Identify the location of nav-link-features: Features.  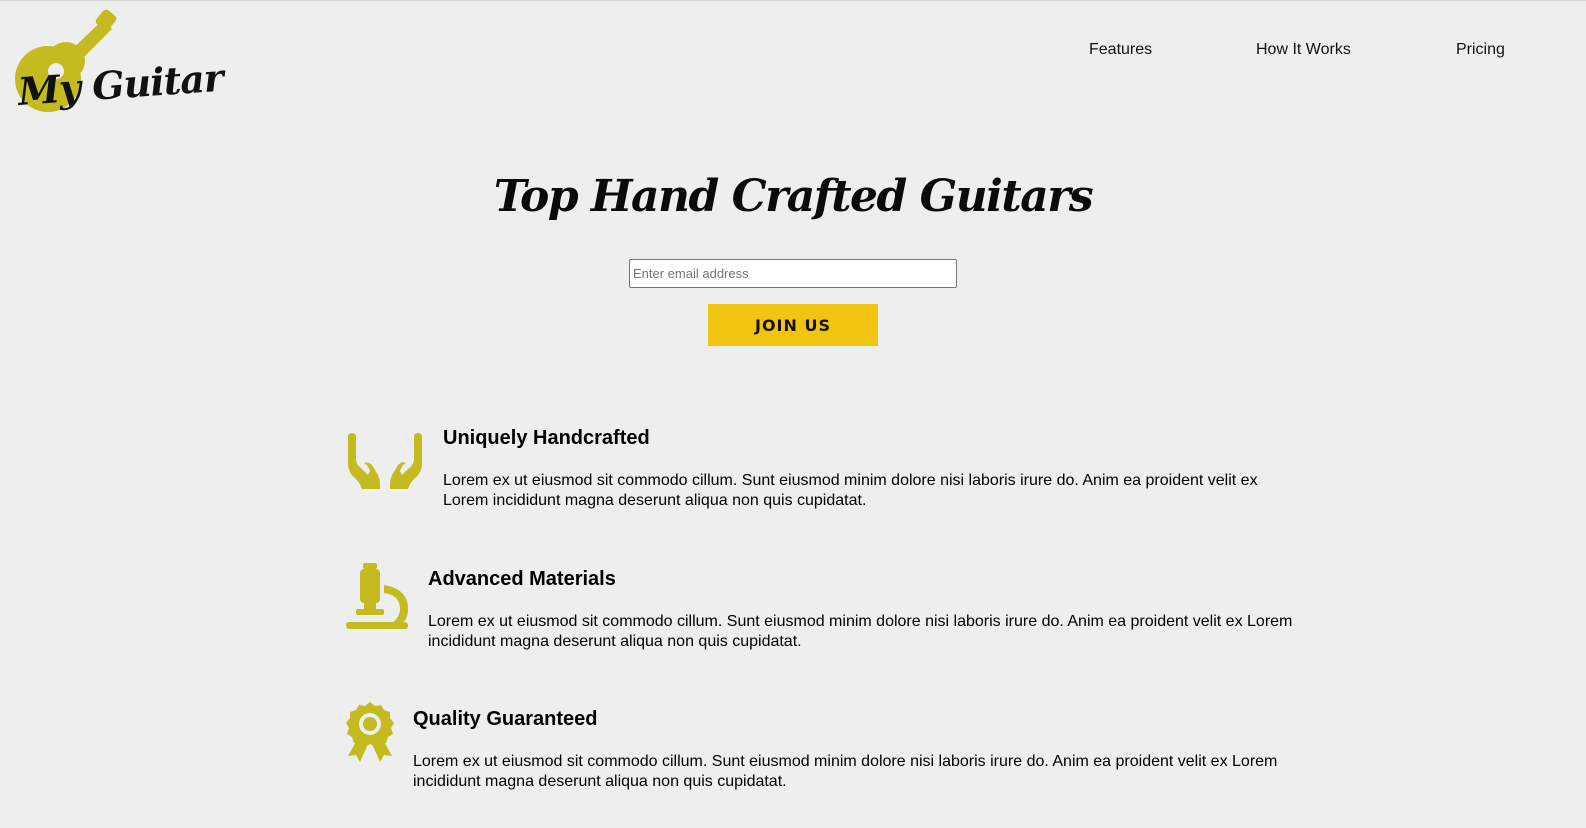
(1120, 50).